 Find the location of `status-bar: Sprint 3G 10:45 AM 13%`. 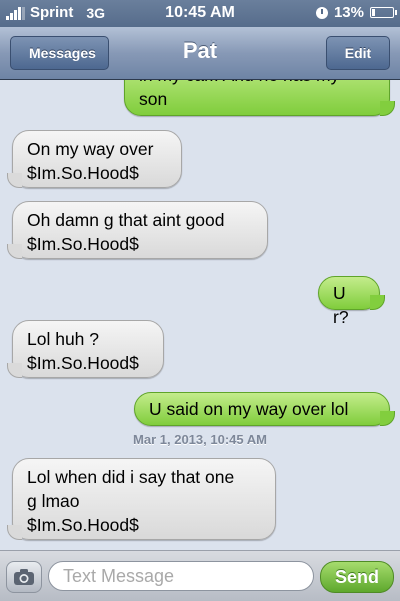

status-bar: Sprint 3G 10:45 AM 13% is located at coordinates (200, 13).